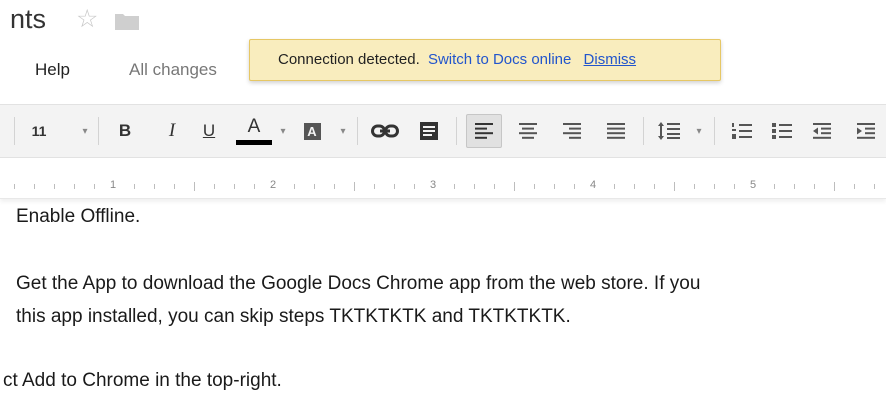  I want to click on line-spacing-icon, so click(669, 131).